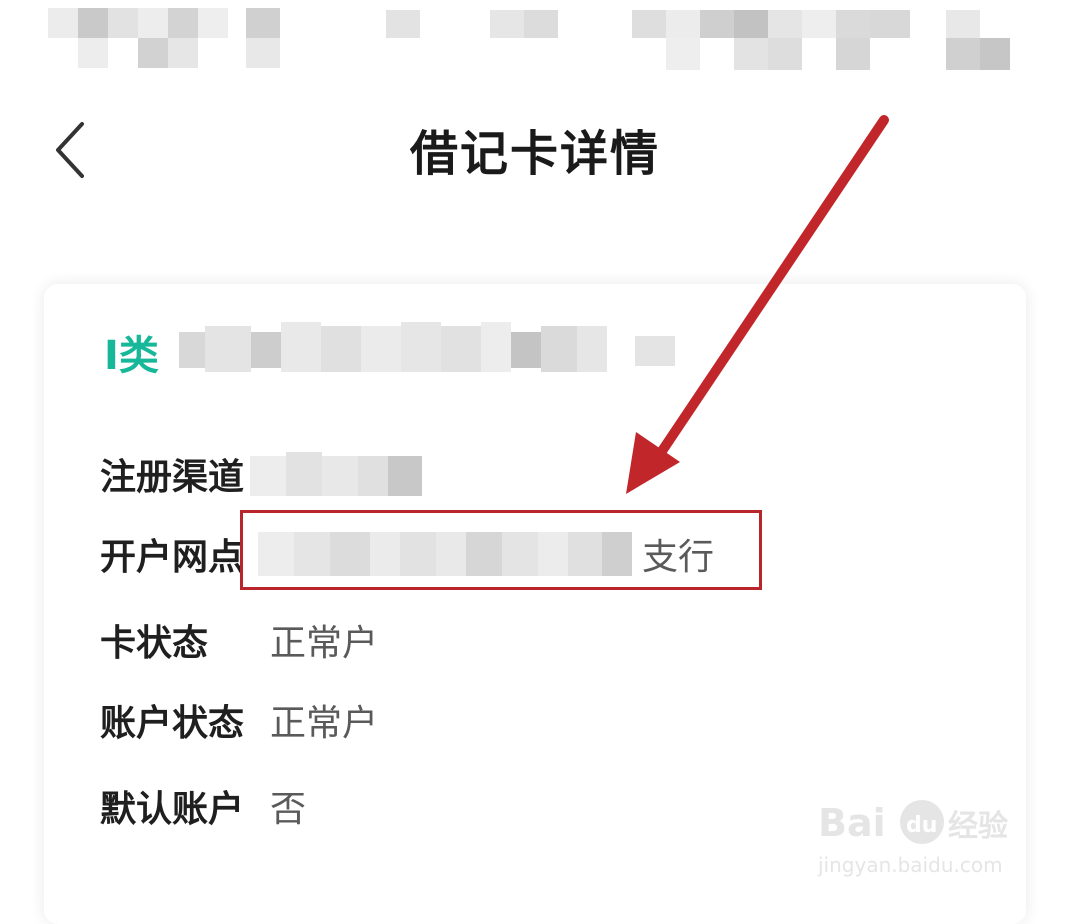 The image size is (1070, 924). I want to click on row-label: 卡状态, so click(154, 643).